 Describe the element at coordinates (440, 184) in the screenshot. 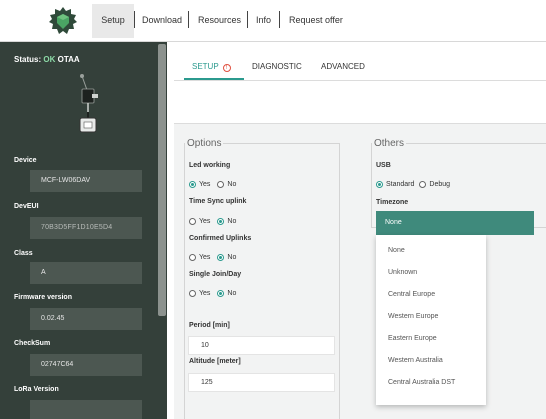

I see `usb-debug-label: Debug` at that location.